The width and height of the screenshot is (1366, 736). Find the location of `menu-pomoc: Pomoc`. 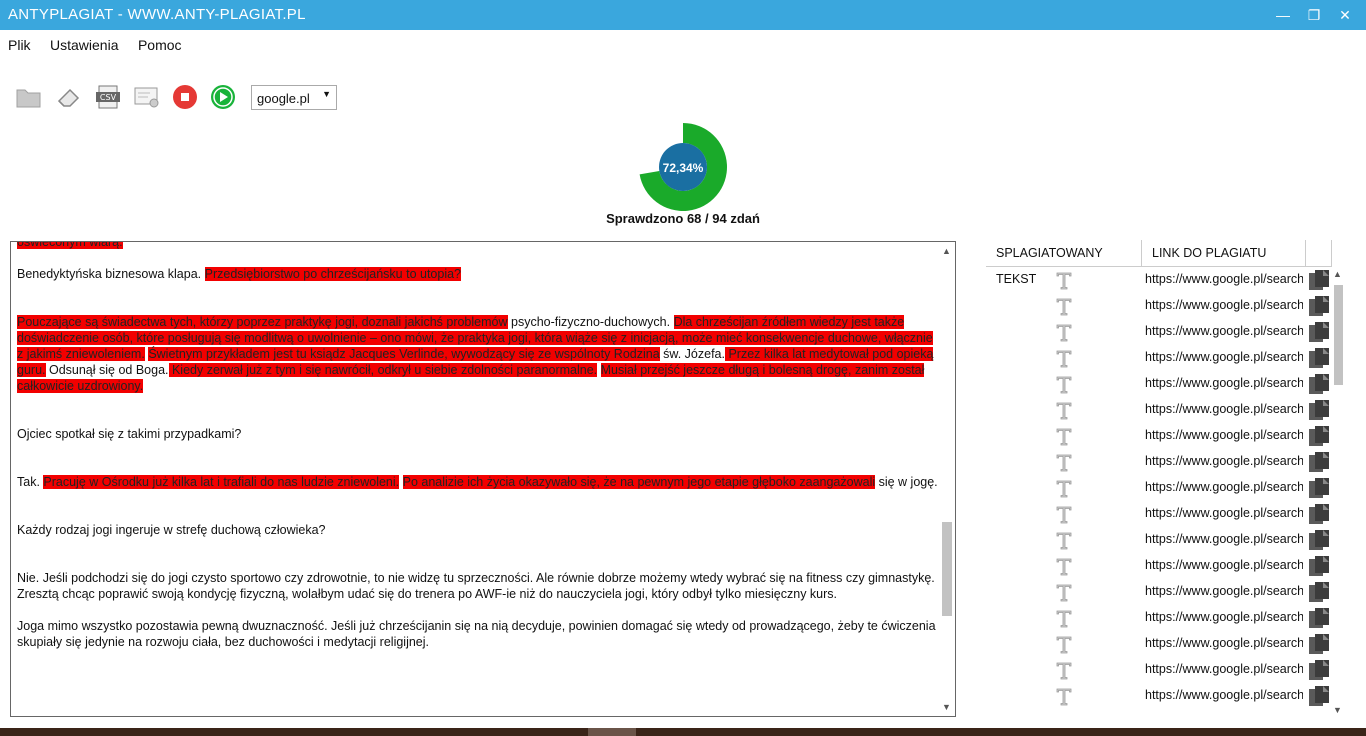

menu-pomoc: Pomoc is located at coordinates (160, 45).